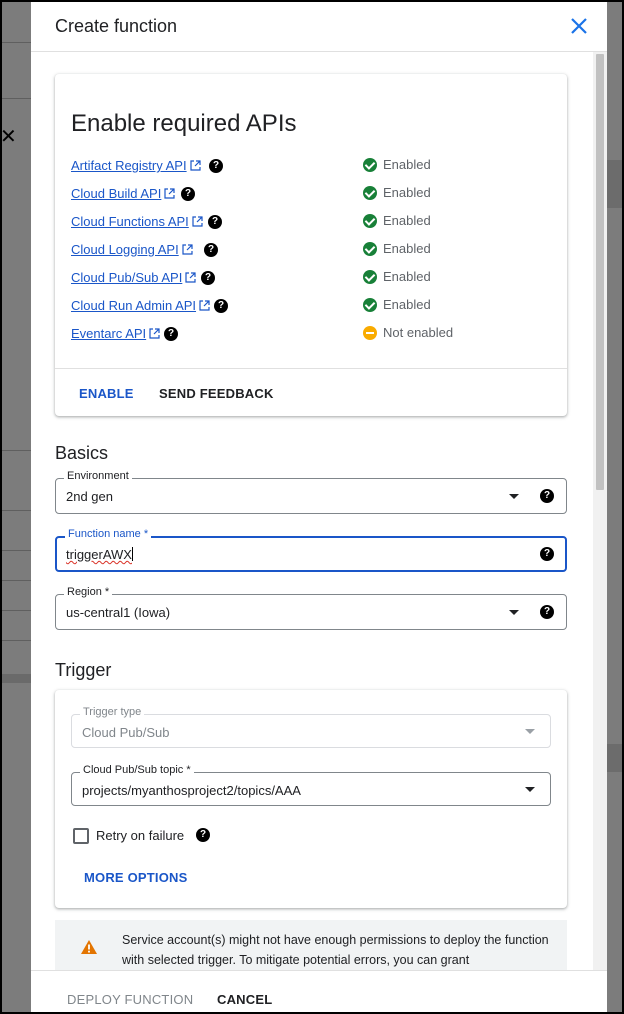 The width and height of the screenshot is (624, 1014). Describe the element at coordinates (89, 496) in the screenshot. I see `environment-value: 2nd gen` at that location.